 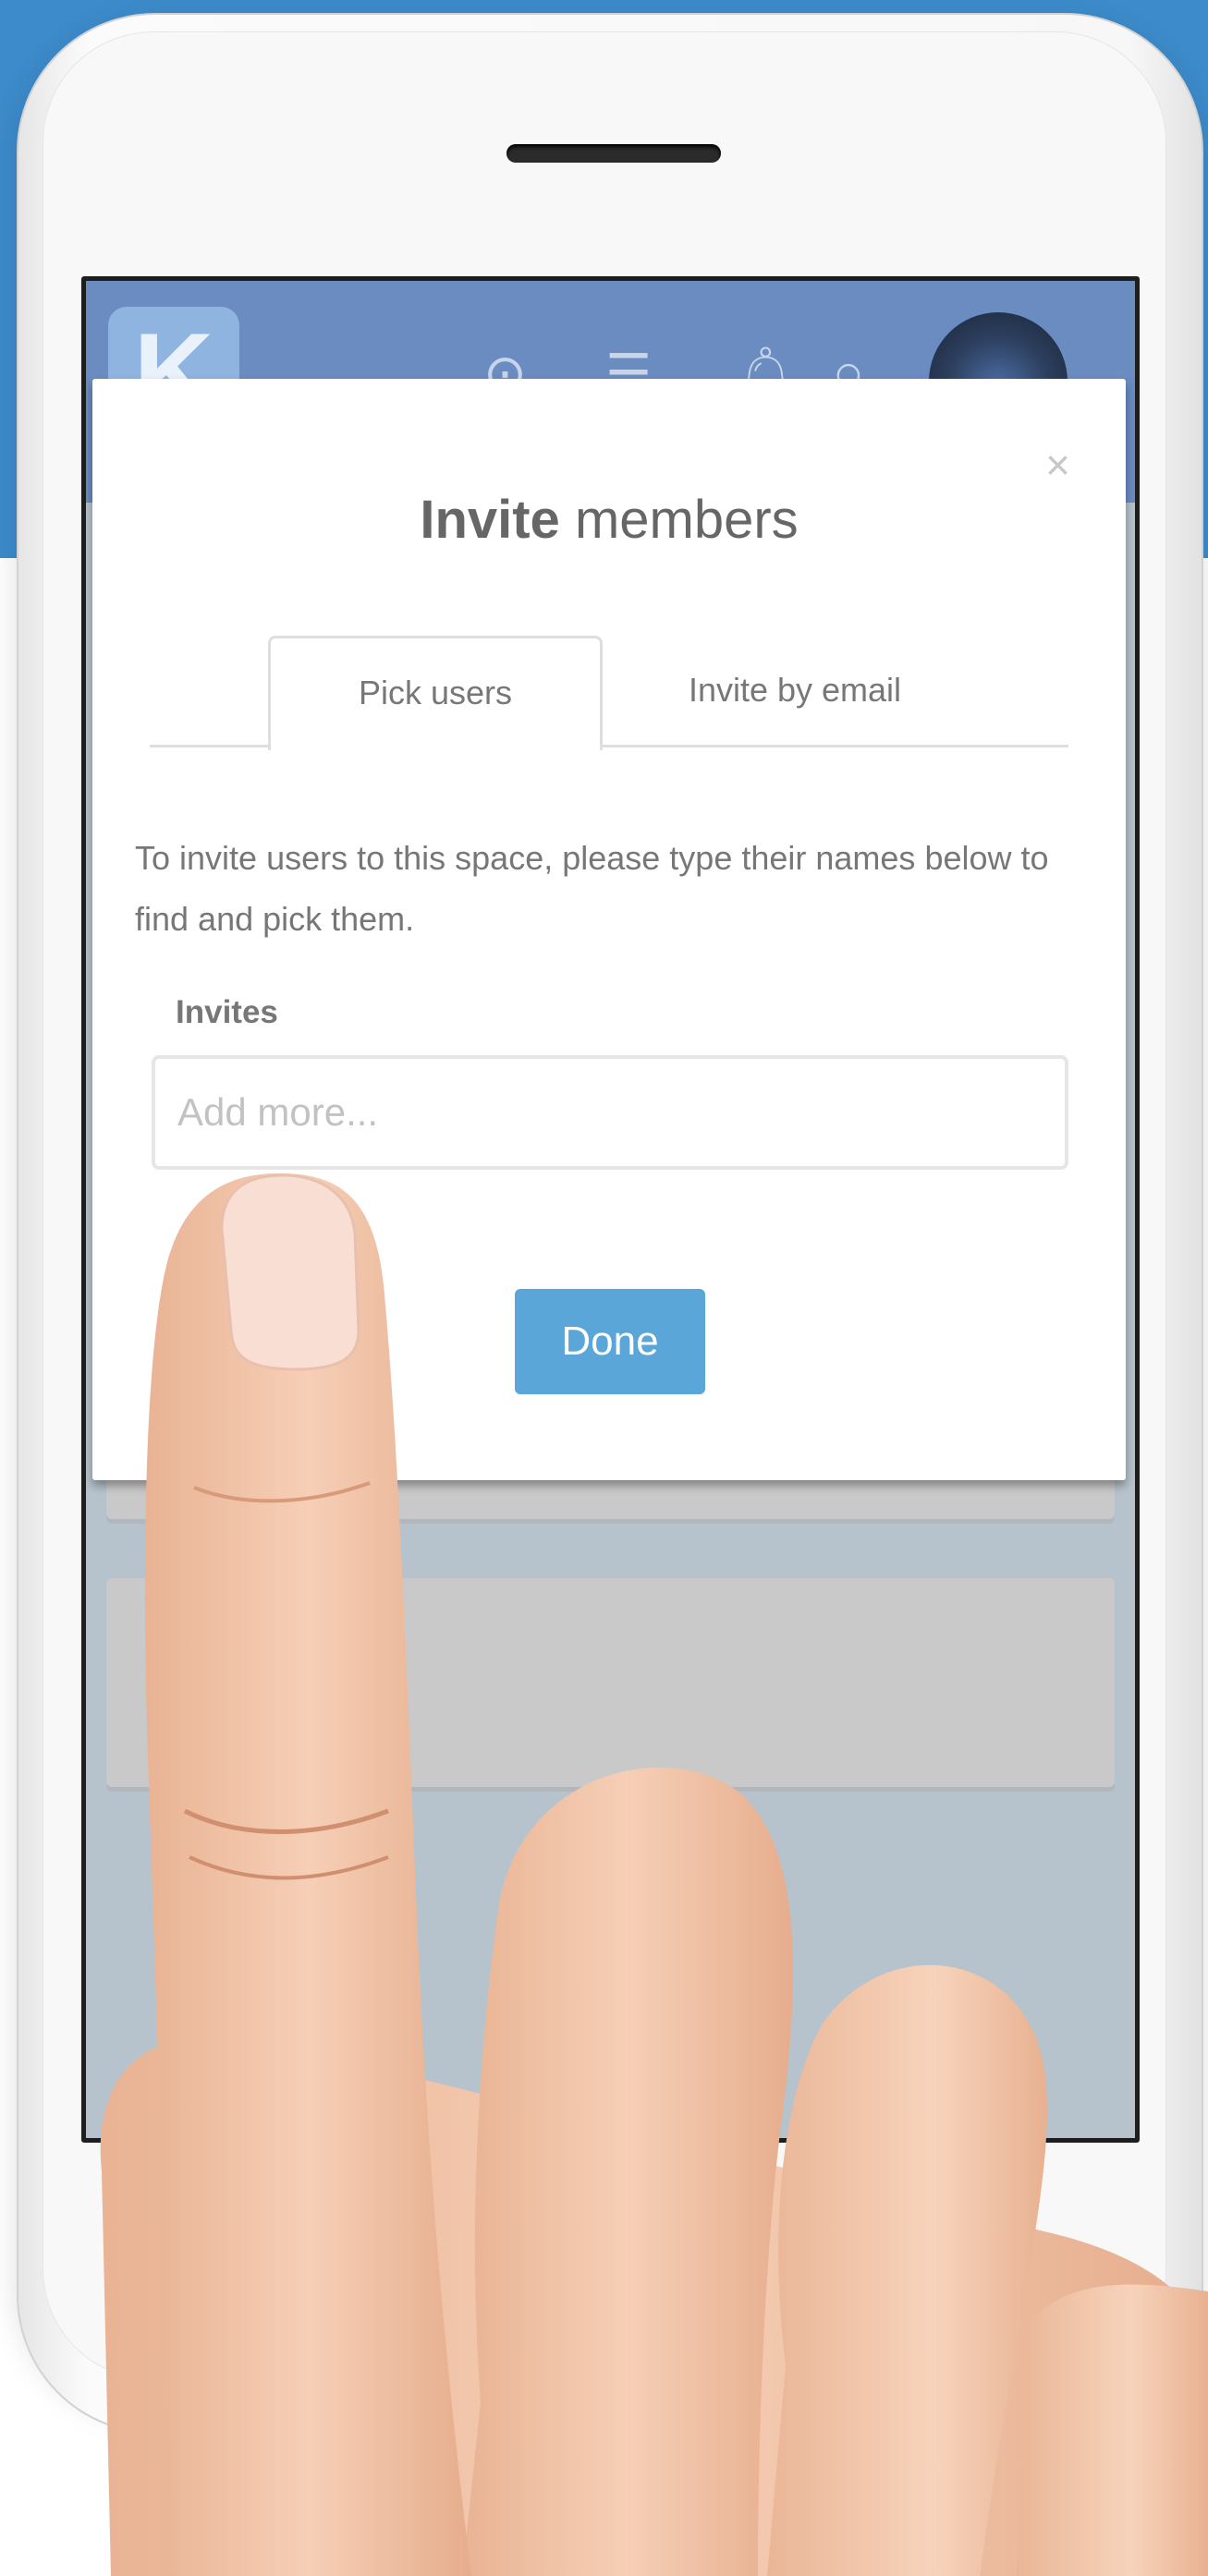 What do you see at coordinates (1057, 465) in the screenshot?
I see `close-icon: ×` at bounding box center [1057, 465].